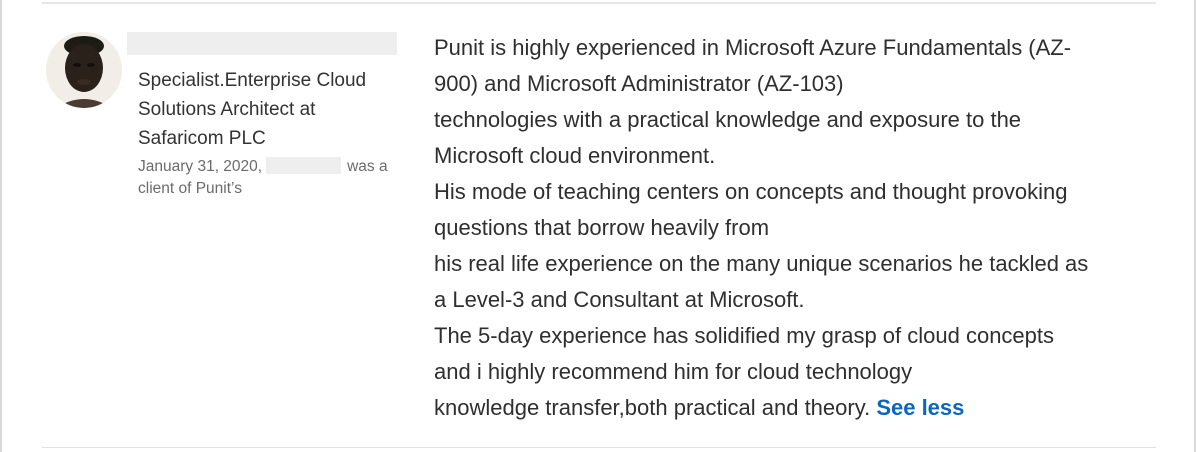 This screenshot has height=452, width=1196. Describe the element at coordinates (202, 138) in the screenshot. I see `headline-line: Safaricom PLC` at that location.